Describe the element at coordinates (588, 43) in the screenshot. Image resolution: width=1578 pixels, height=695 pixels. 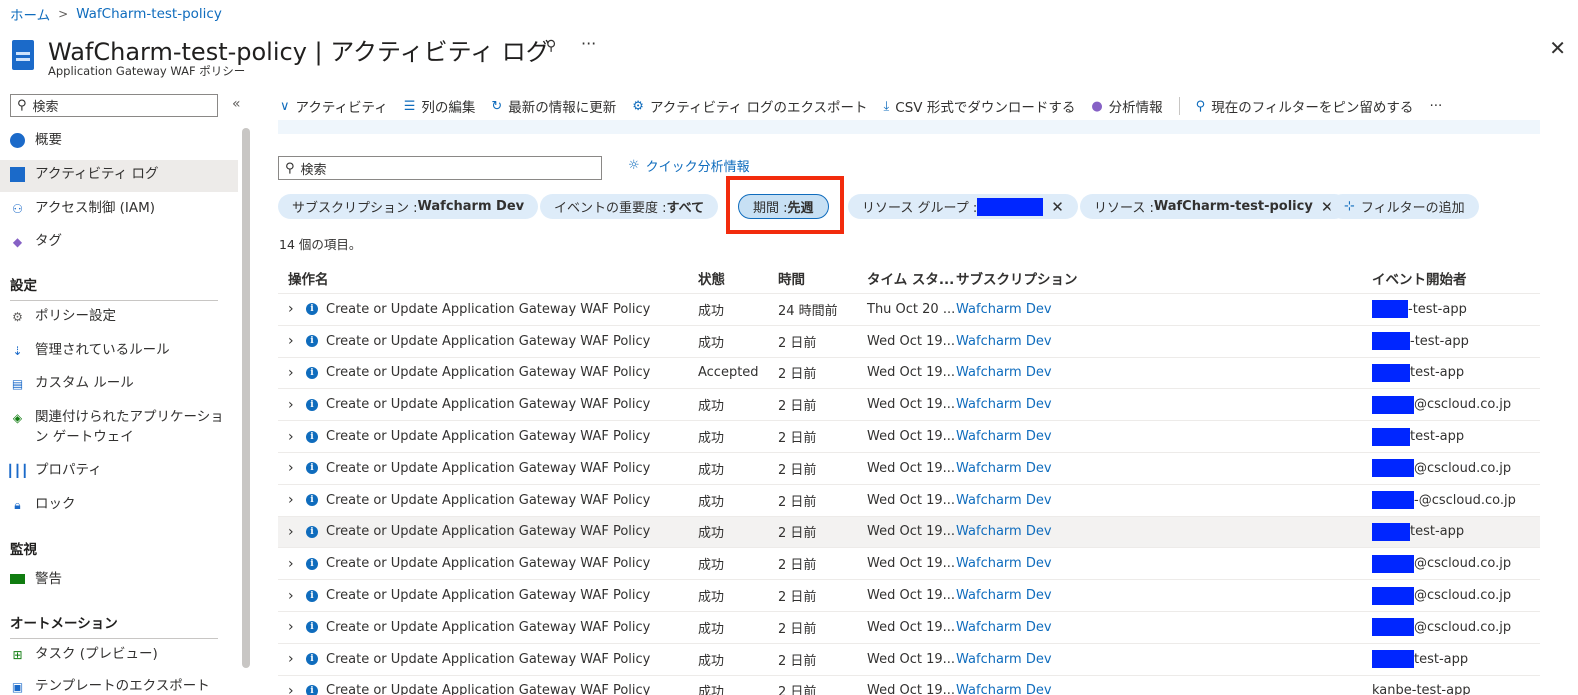
I see `more-options-icon: ···` at that location.